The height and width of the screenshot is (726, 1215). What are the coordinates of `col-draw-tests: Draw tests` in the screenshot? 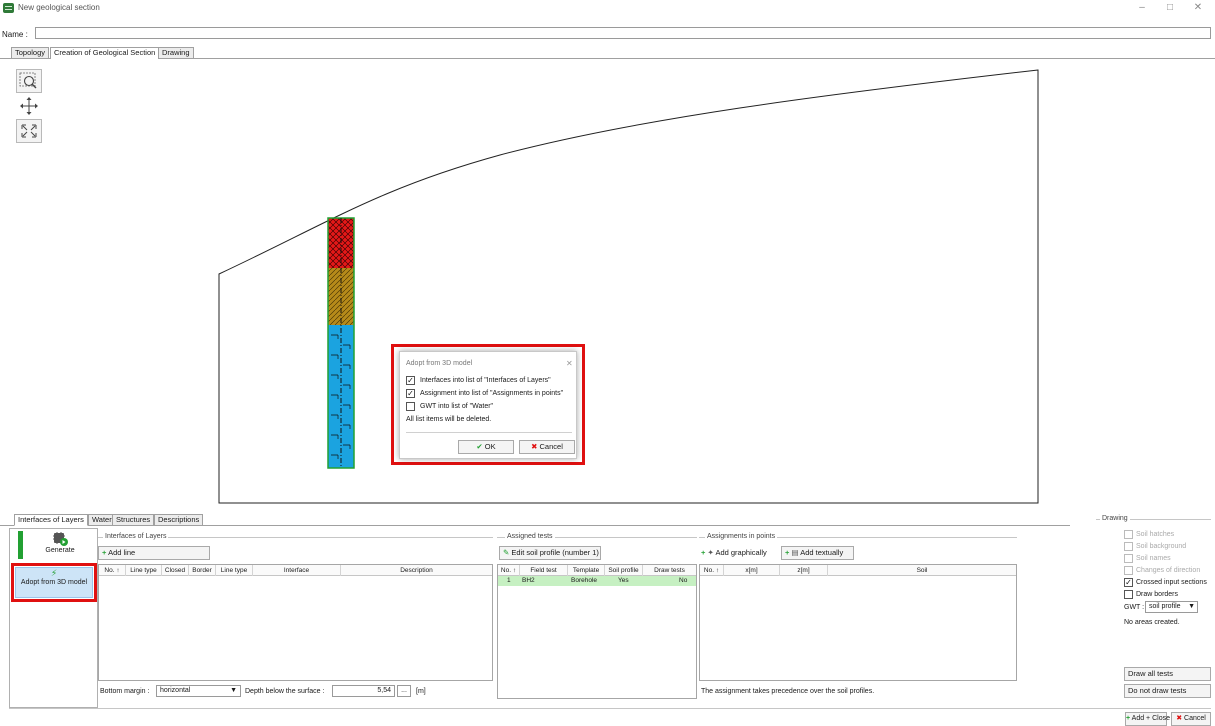 It's located at (669, 570).